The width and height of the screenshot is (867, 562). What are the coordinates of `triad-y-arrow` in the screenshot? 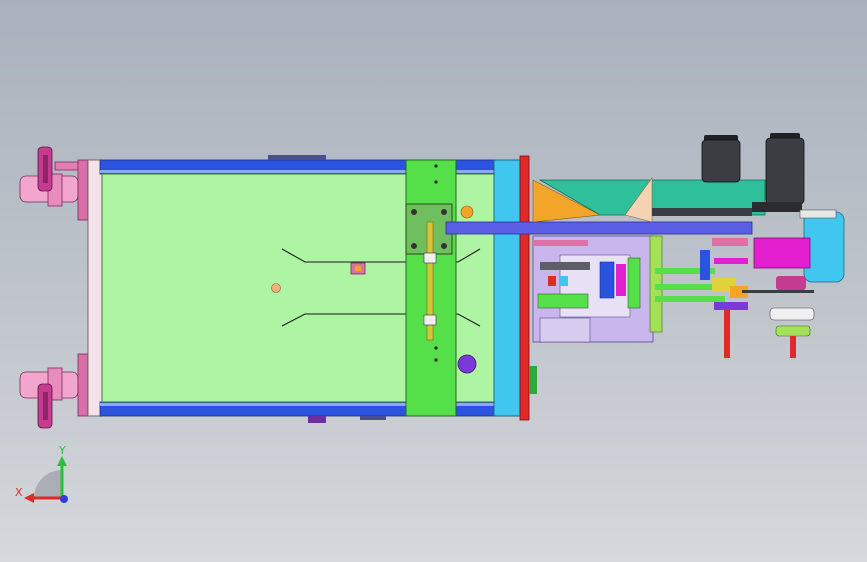 It's located at (62, 461).